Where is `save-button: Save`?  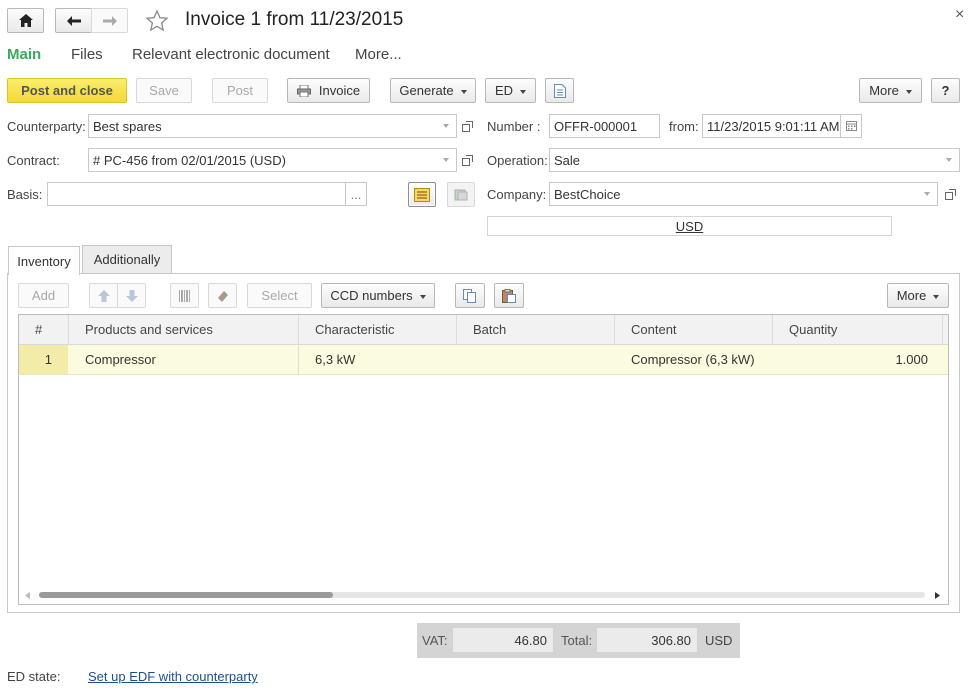
save-button: Save is located at coordinates (164, 90).